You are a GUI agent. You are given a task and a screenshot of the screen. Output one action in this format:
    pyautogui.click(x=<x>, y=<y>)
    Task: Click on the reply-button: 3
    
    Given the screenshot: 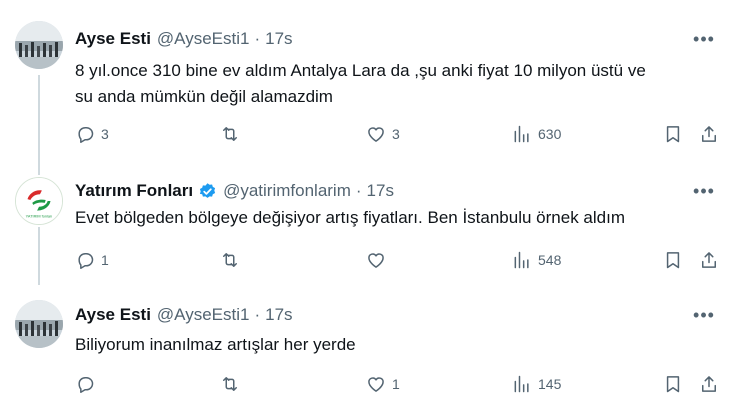 What is the action you would take?
    pyautogui.click(x=92, y=134)
    